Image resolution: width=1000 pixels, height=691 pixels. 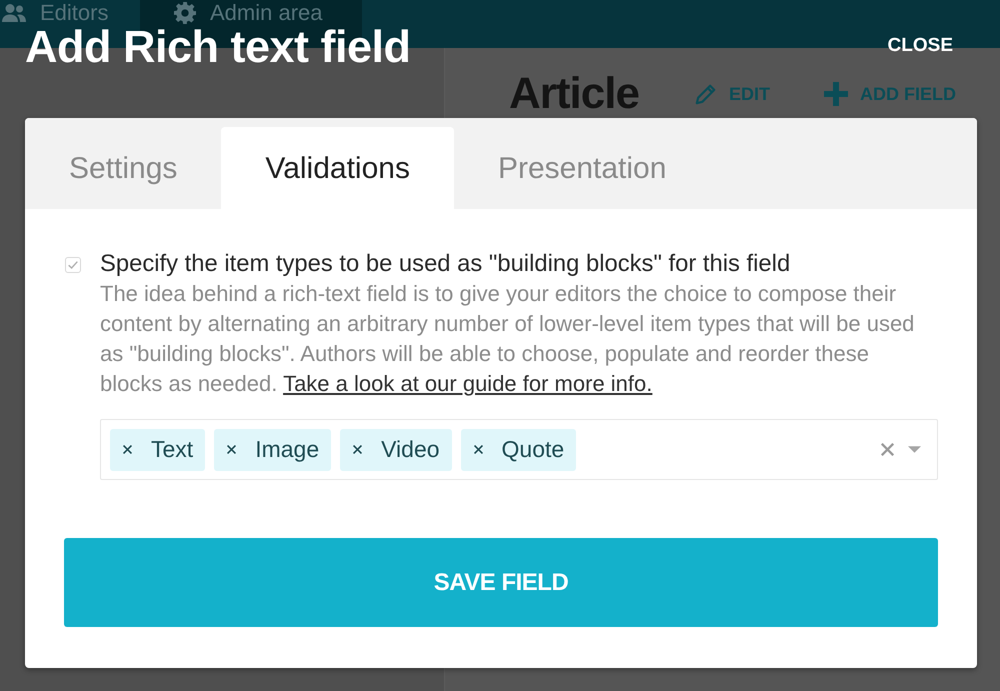 What do you see at coordinates (185, 13) in the screenshot?
I see `gear-icon` at bounding box center [185, 13].